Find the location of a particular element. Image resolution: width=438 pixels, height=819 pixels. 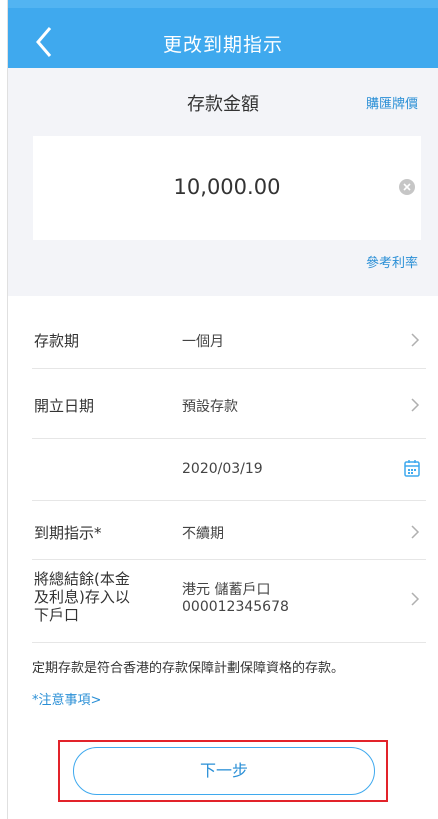

deposit-protection-note: 定期存款是符合香港的存款保障計劃保障資格的存款。 is located at coordinates (188, 668).